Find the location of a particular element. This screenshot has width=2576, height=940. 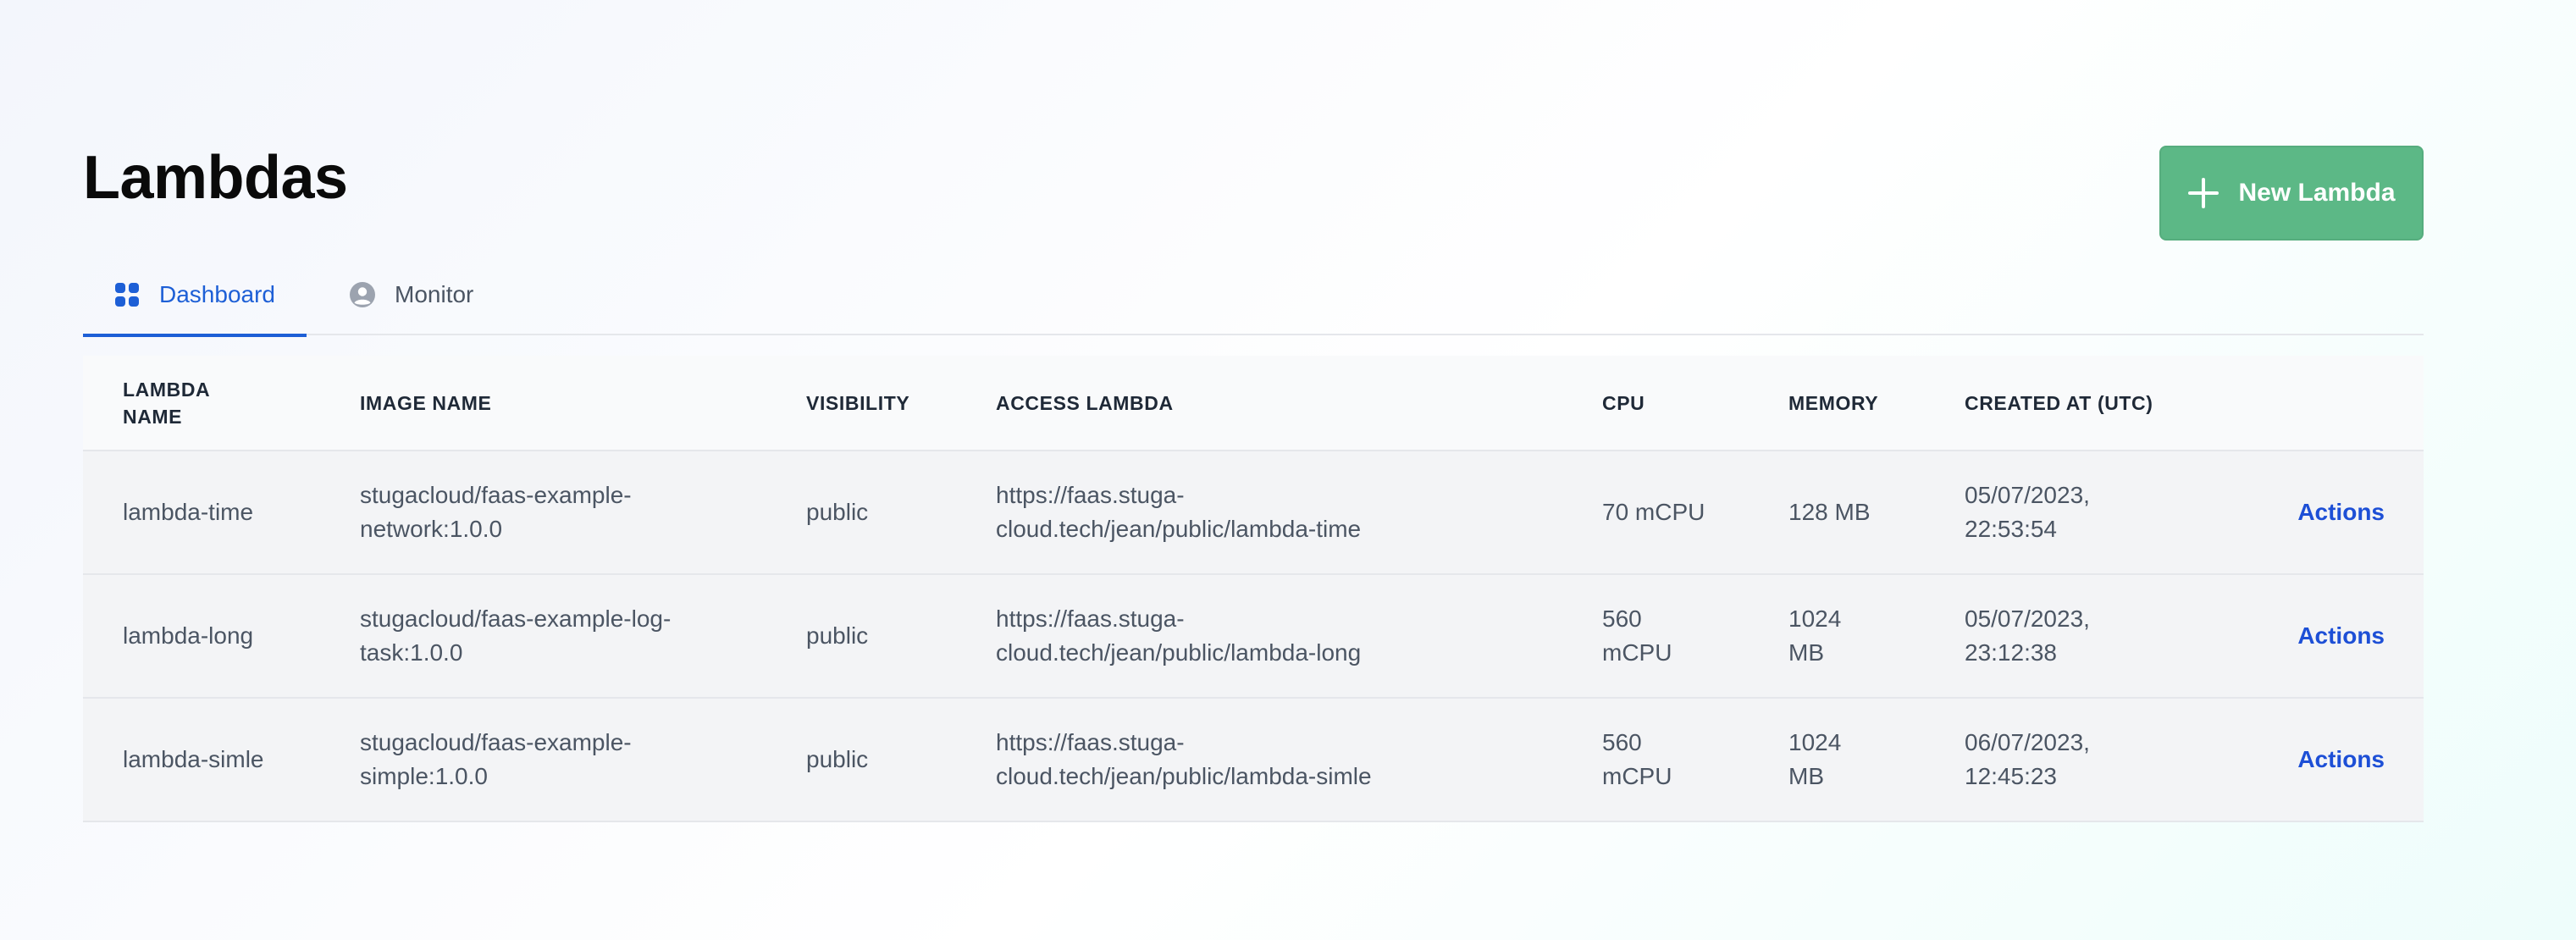

lambda-name-cell: lambda-long is located at coordinates (189, 636).